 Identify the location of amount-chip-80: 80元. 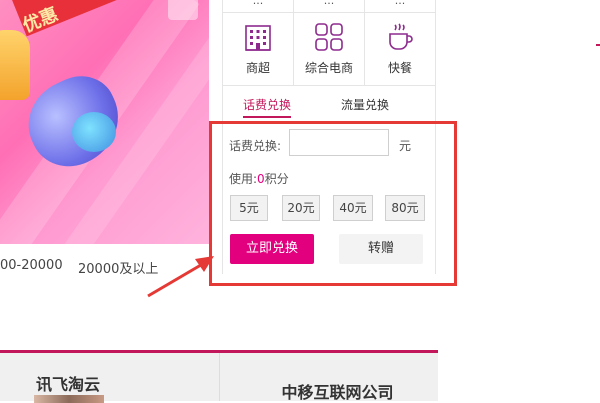
(405, 208).